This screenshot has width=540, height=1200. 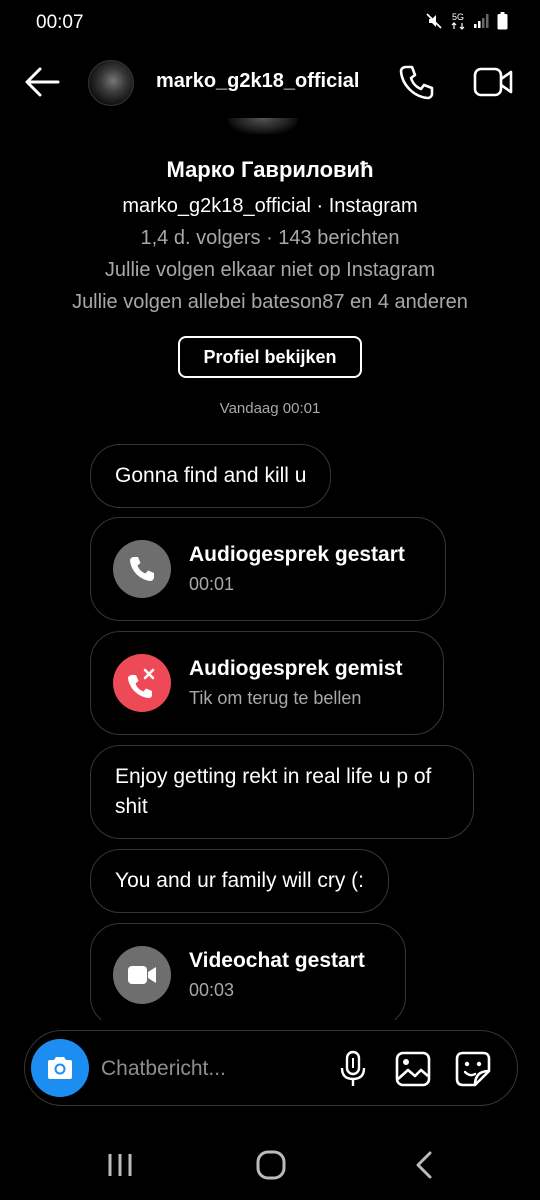 What do you see at coordinates (270, 408) in the screenshot?
I see `thread-timestamp: Vandaag 00:01` at bounding box center [270, 408].